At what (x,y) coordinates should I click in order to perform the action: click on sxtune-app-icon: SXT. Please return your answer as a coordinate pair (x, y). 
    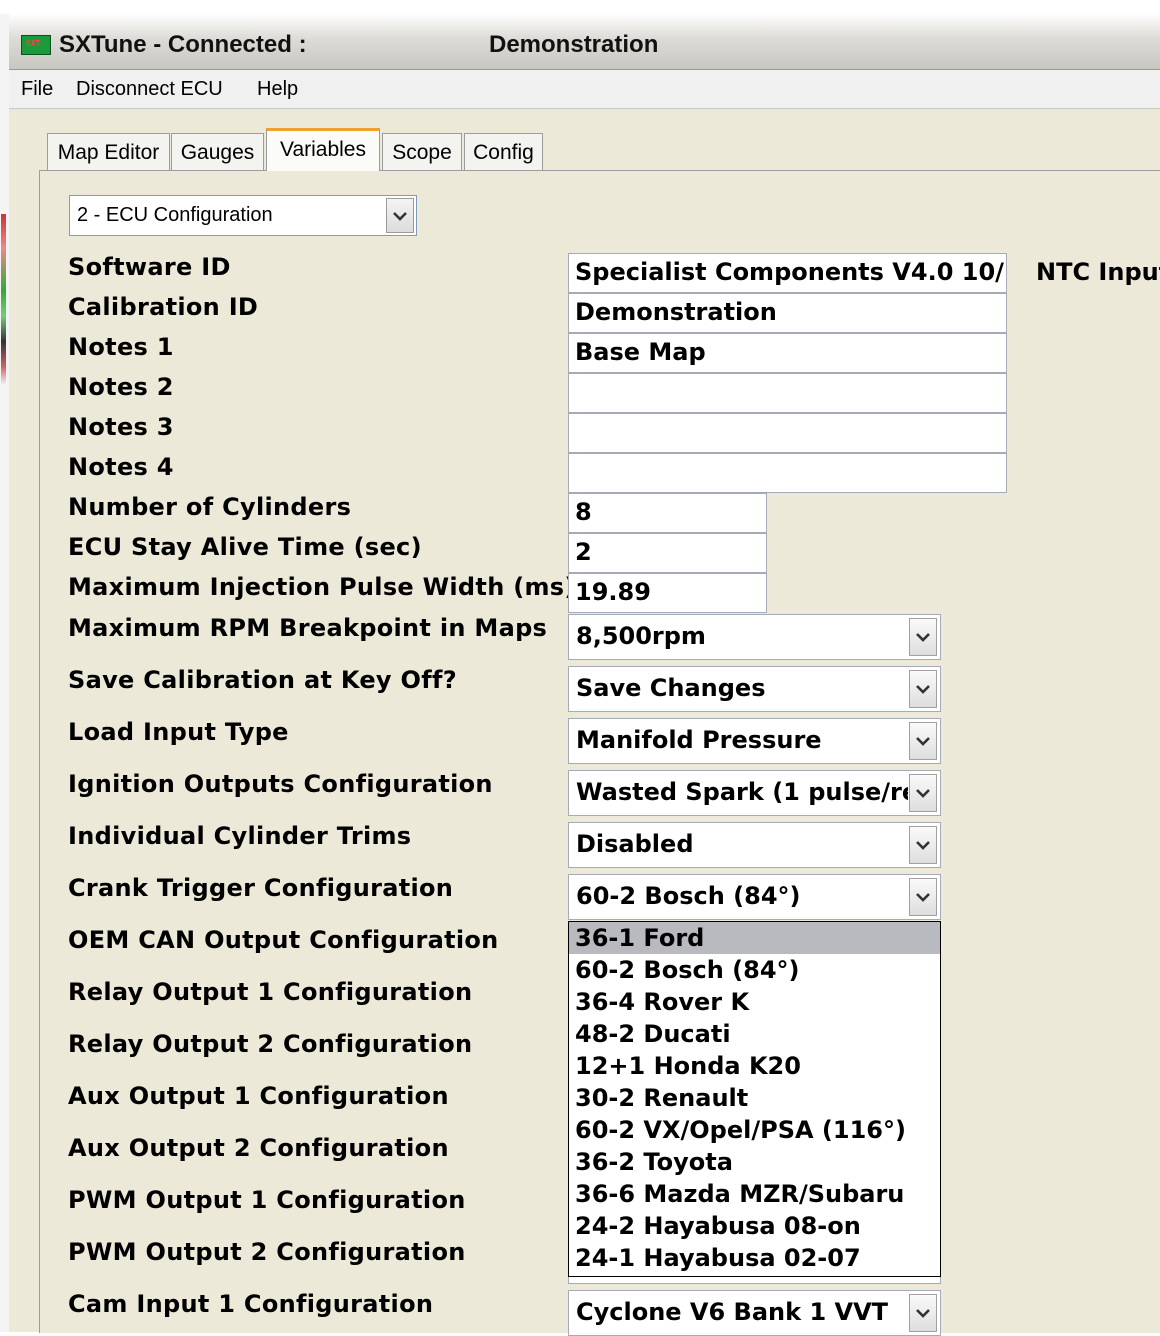
    Looking at the image, I should click on (36, 45).